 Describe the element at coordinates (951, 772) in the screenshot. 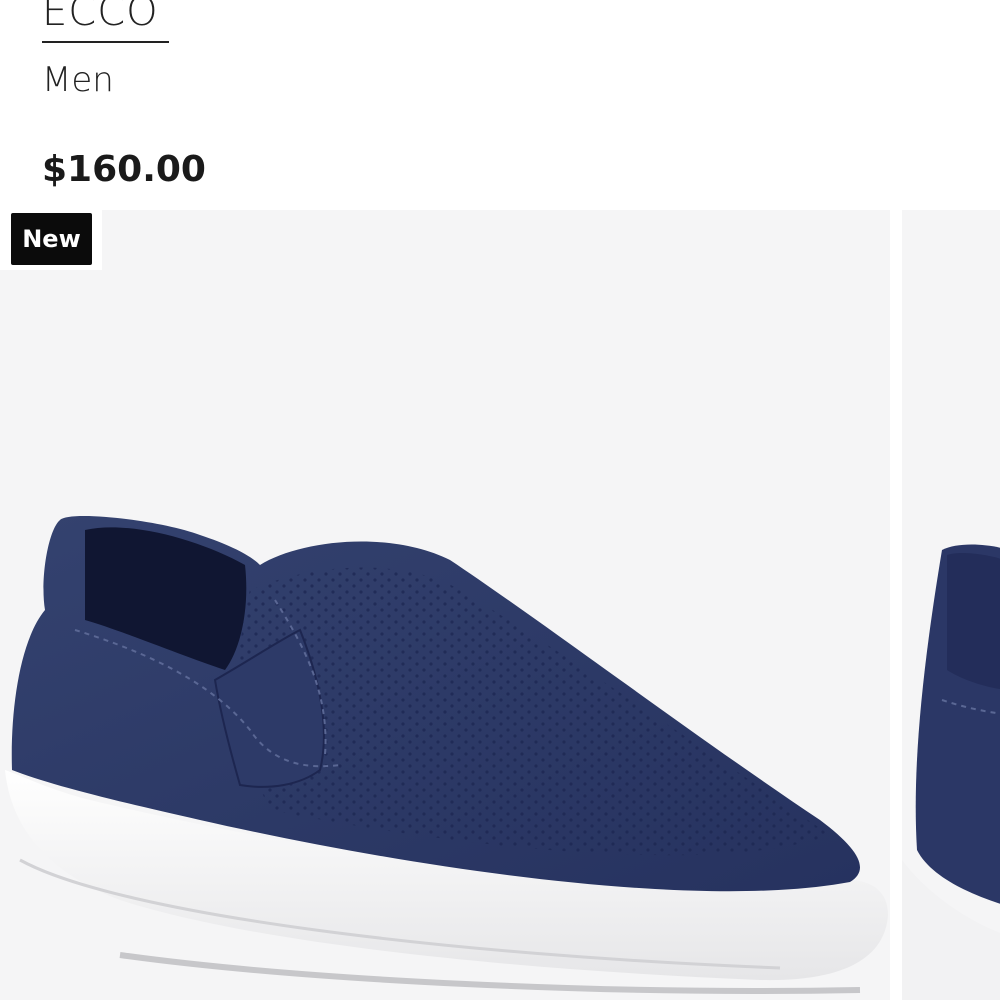

I see `shoe-illustration-partial` at that location.